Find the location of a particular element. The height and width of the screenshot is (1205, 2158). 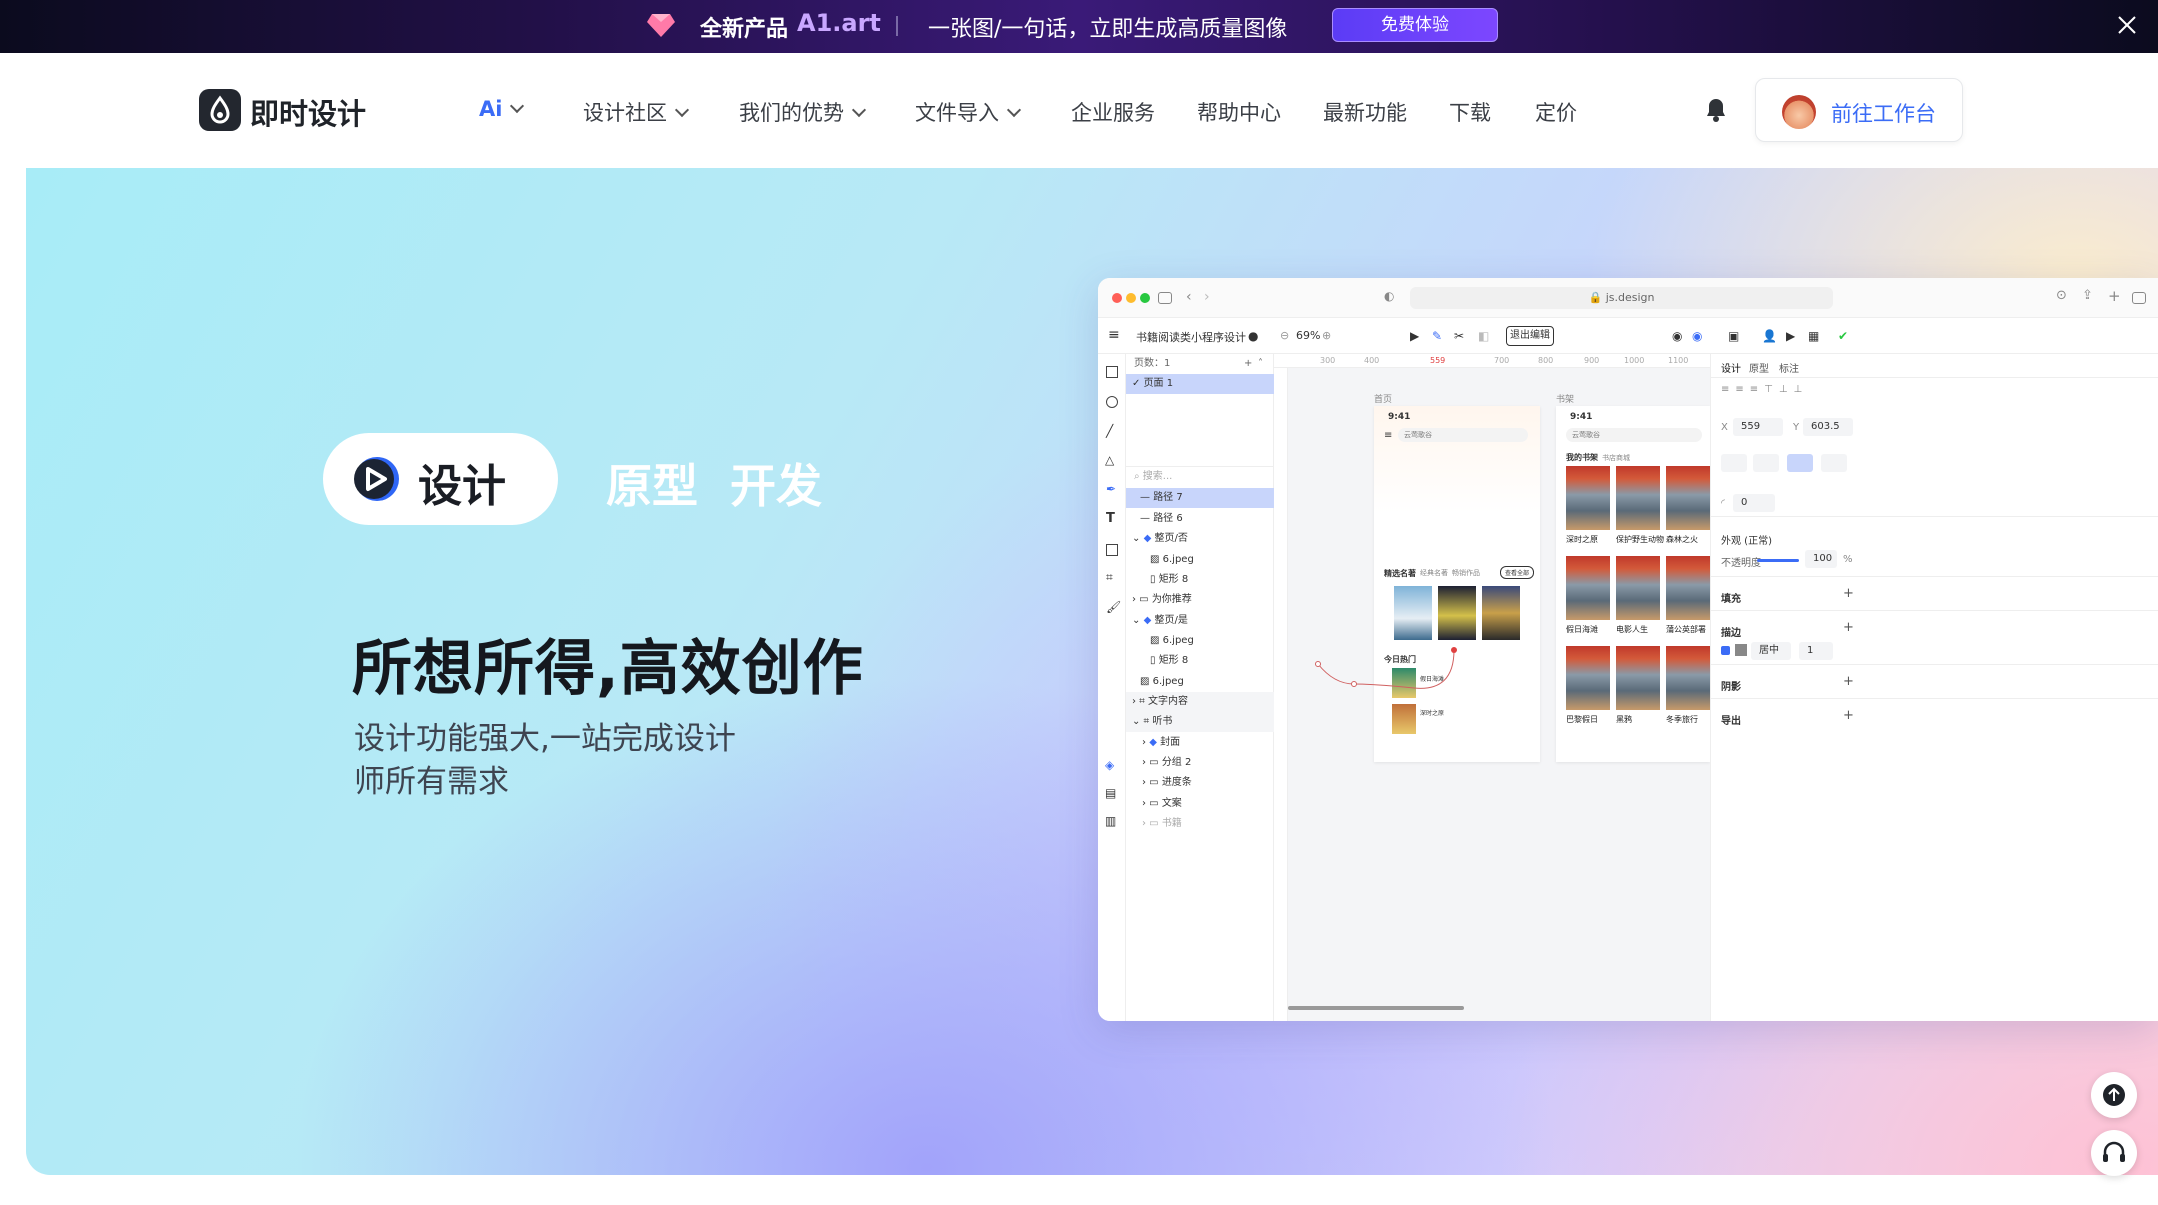

layer-row: ▨ 6.jpeg is located at coordinates (1172, 559).